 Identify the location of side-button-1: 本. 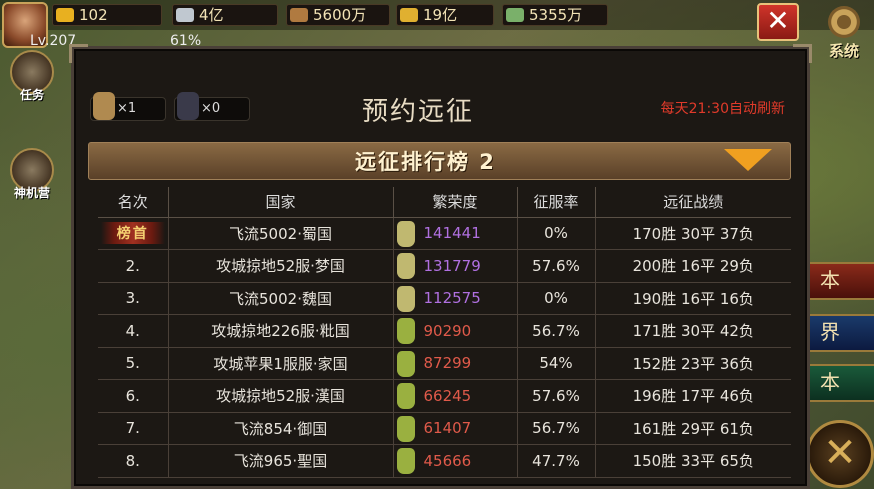
(841, 281).